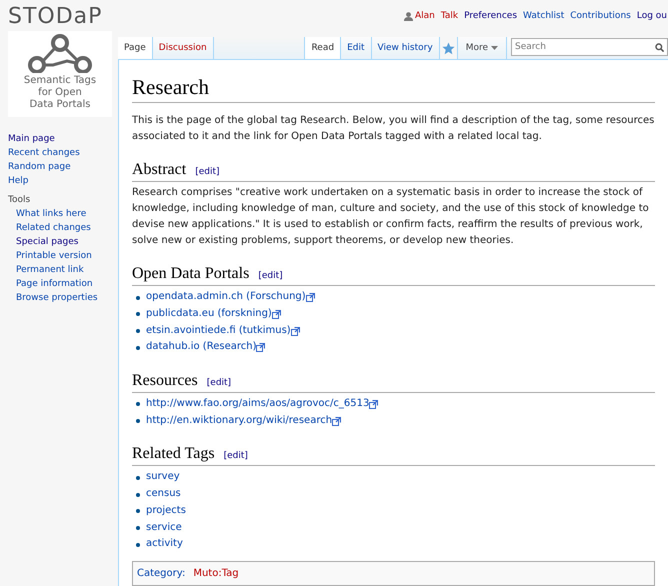 The height and width of the screenshot is (586, 668). Describe the element at coordinates (19, 200) in the screenshot. I see `sidebar-heading: Tools` at that location.